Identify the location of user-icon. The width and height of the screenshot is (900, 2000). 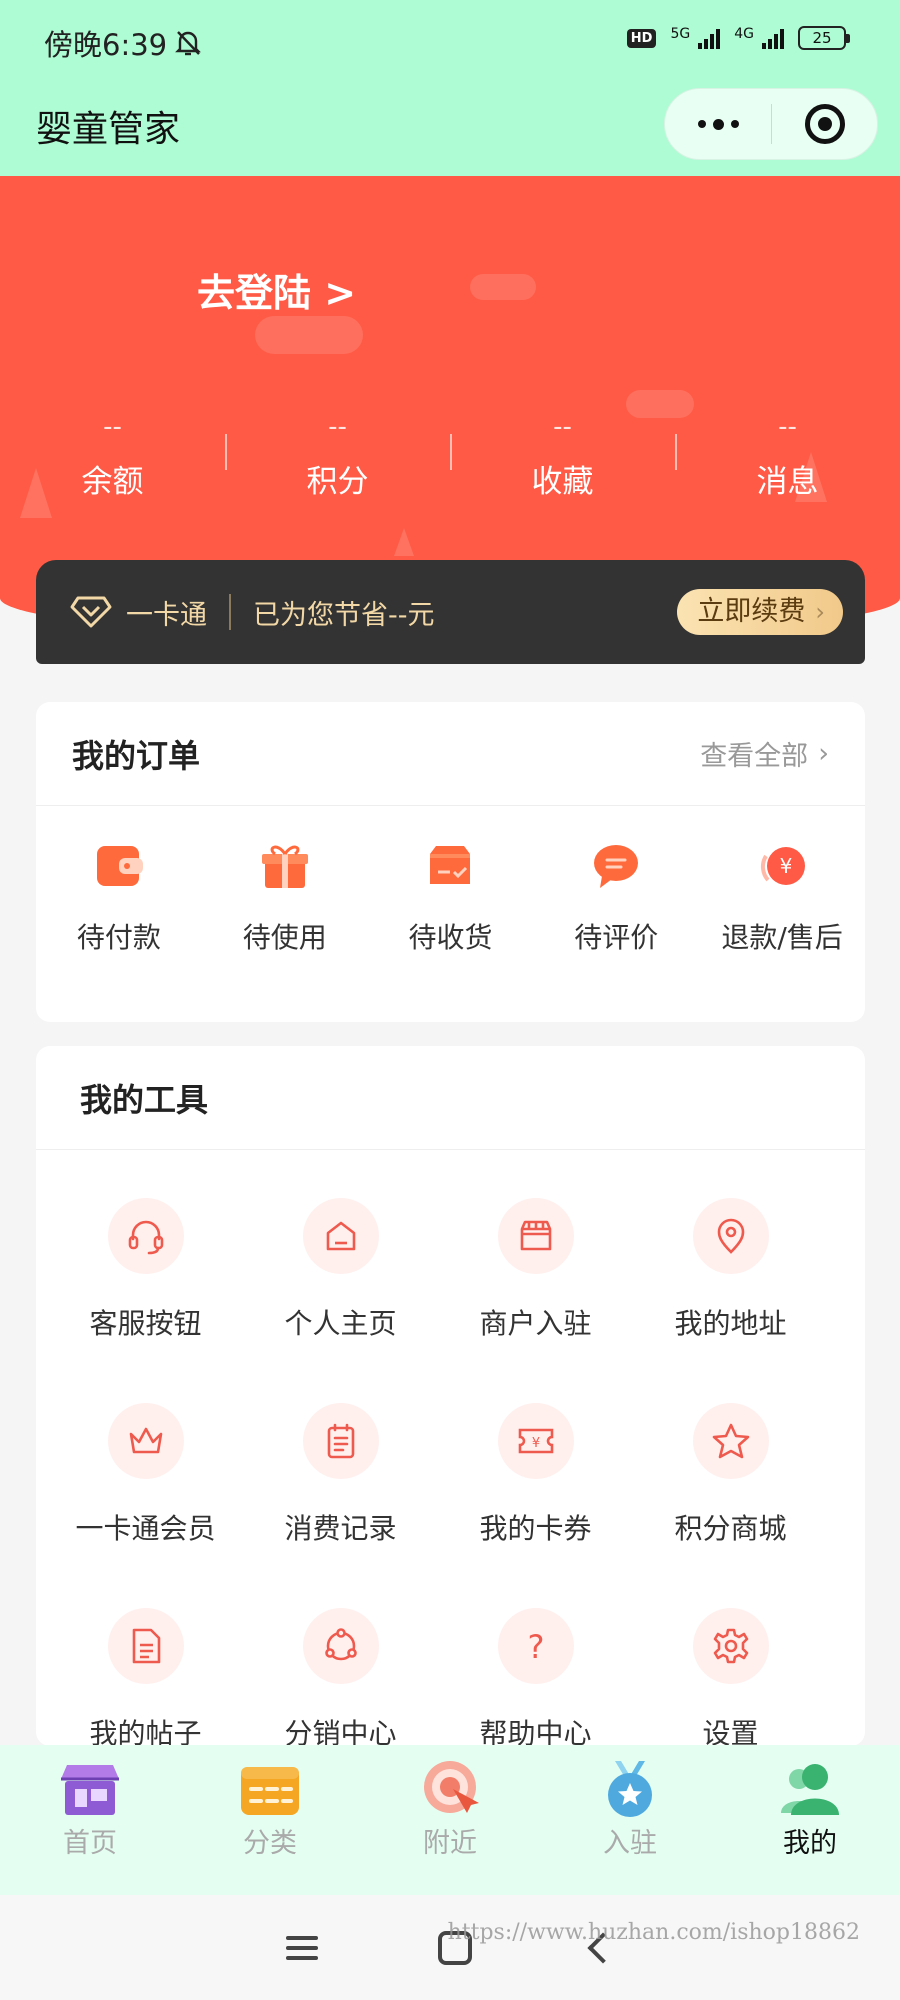
(810, 1789).